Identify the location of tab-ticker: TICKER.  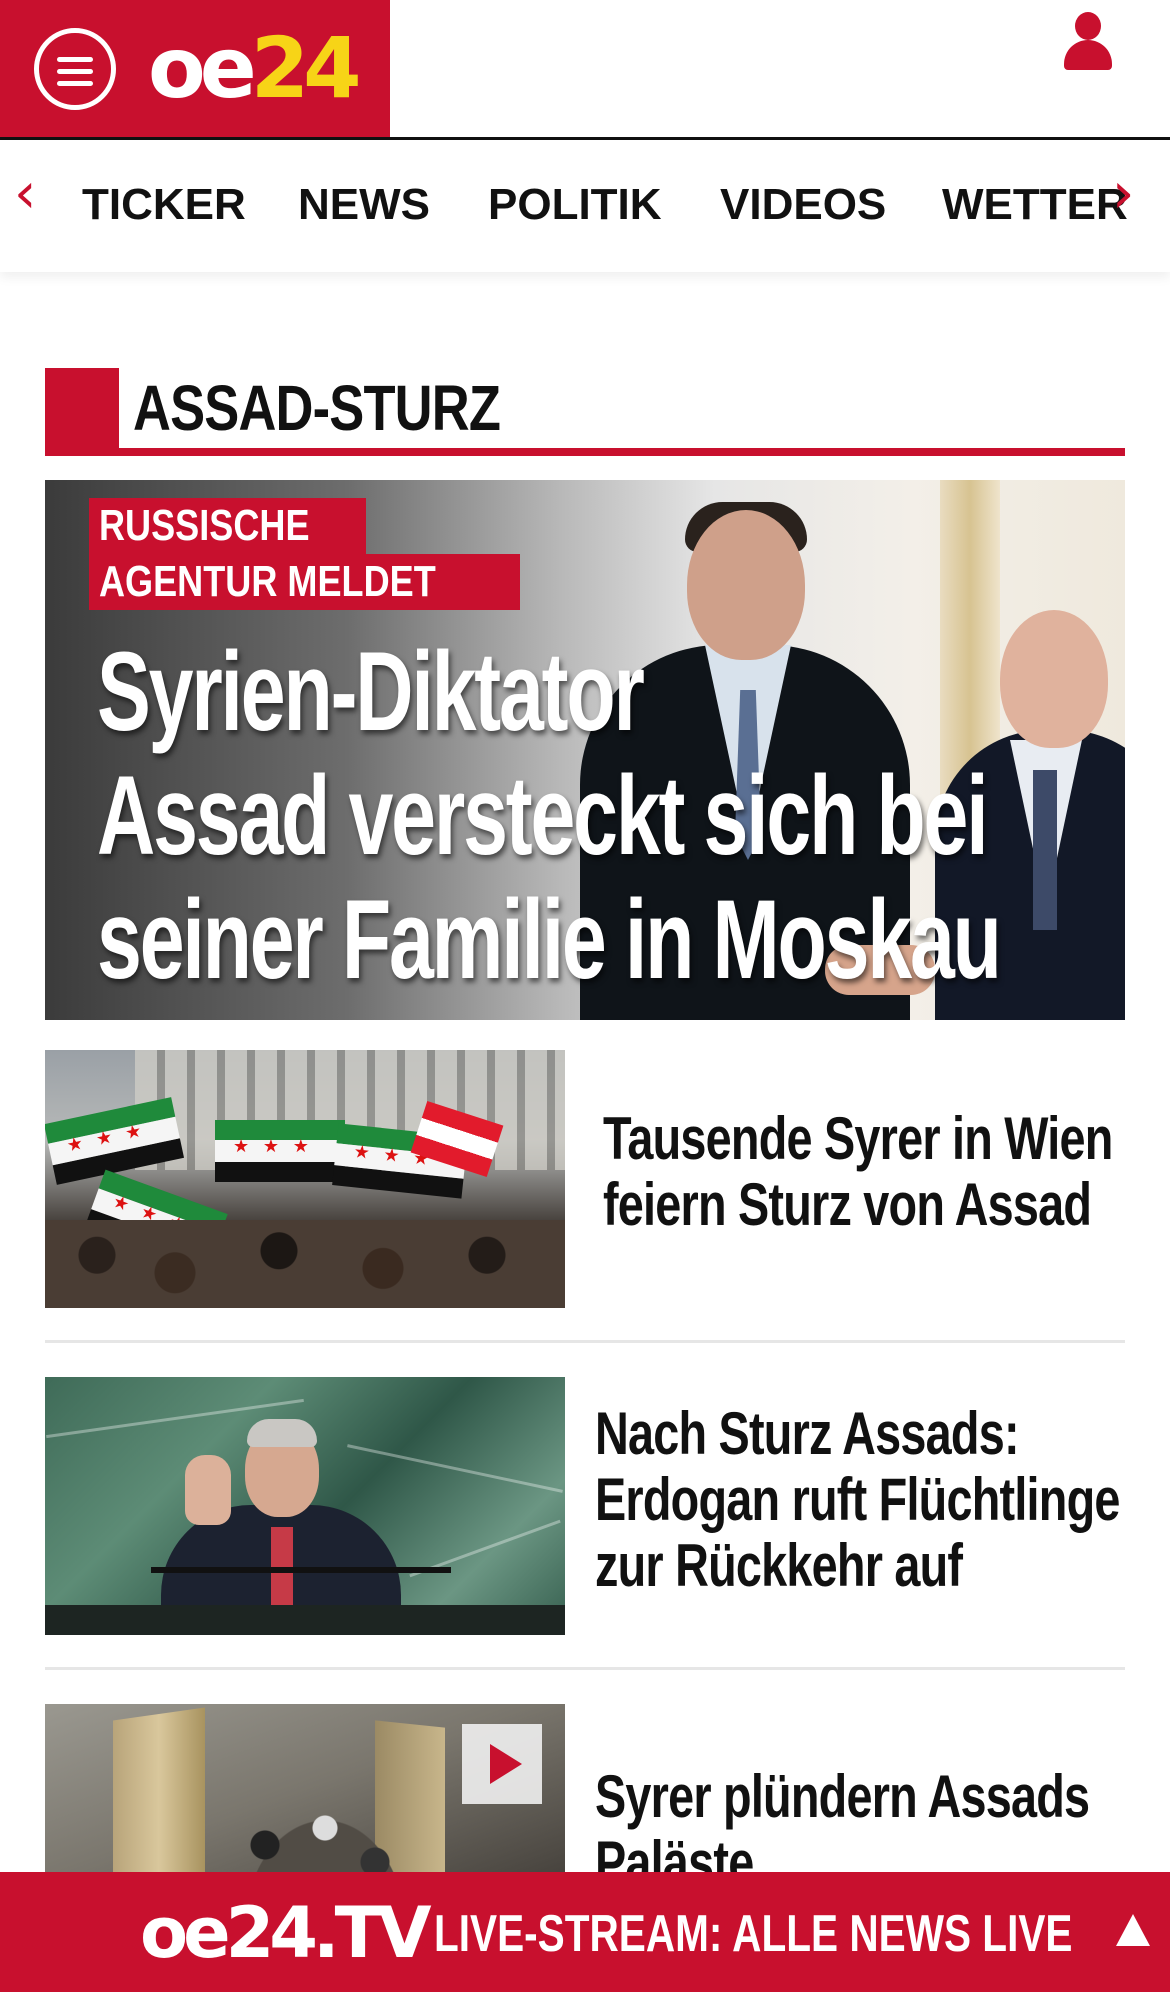
(164, 205).